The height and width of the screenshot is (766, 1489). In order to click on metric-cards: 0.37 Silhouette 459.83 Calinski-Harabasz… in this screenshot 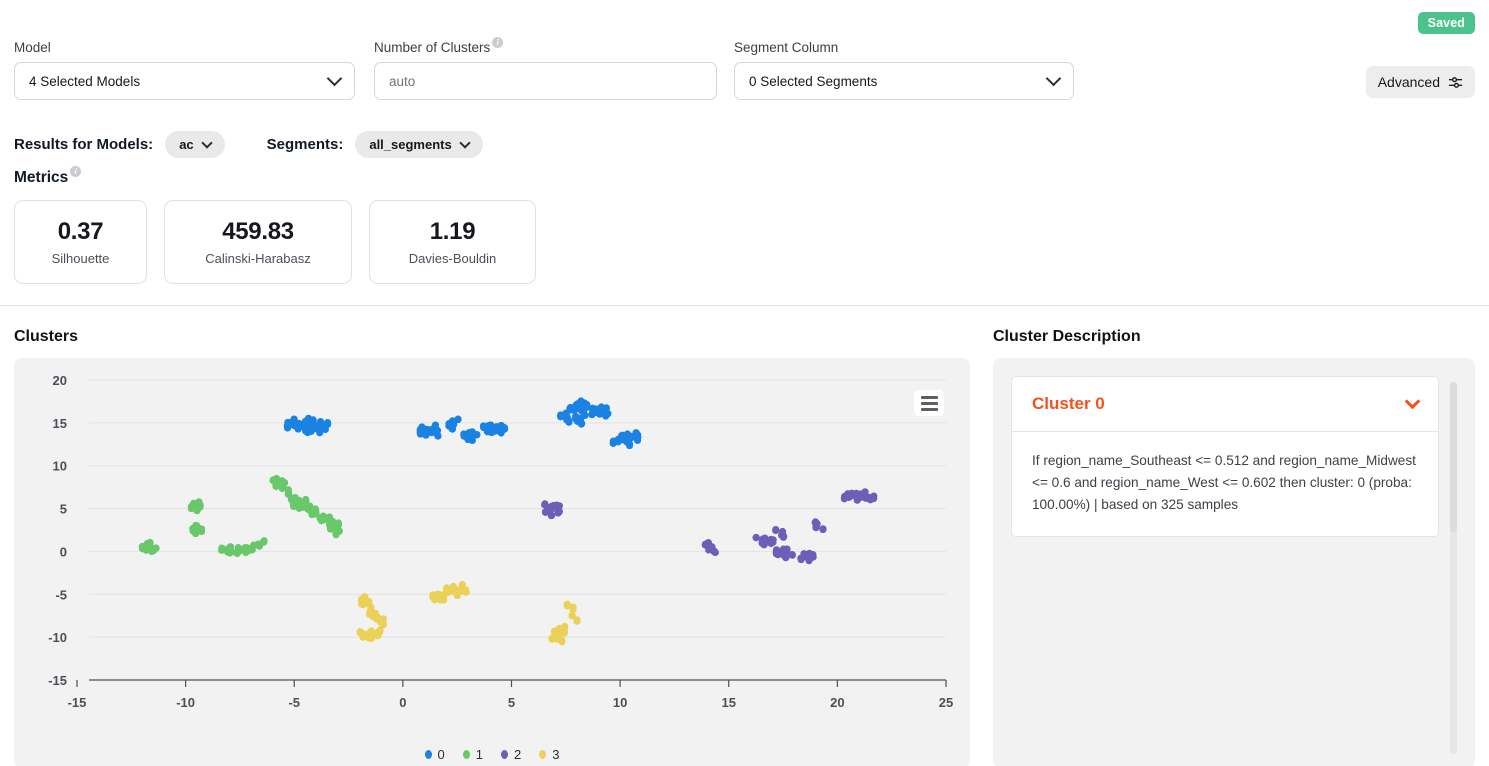, I will do `click(275, 242)`.